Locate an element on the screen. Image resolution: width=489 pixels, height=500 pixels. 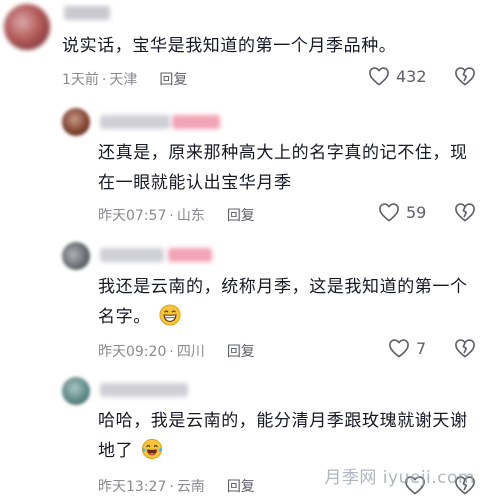
comment-meta: 昨天09:20 · 四川 回复 is located at coordinates (176, 351).